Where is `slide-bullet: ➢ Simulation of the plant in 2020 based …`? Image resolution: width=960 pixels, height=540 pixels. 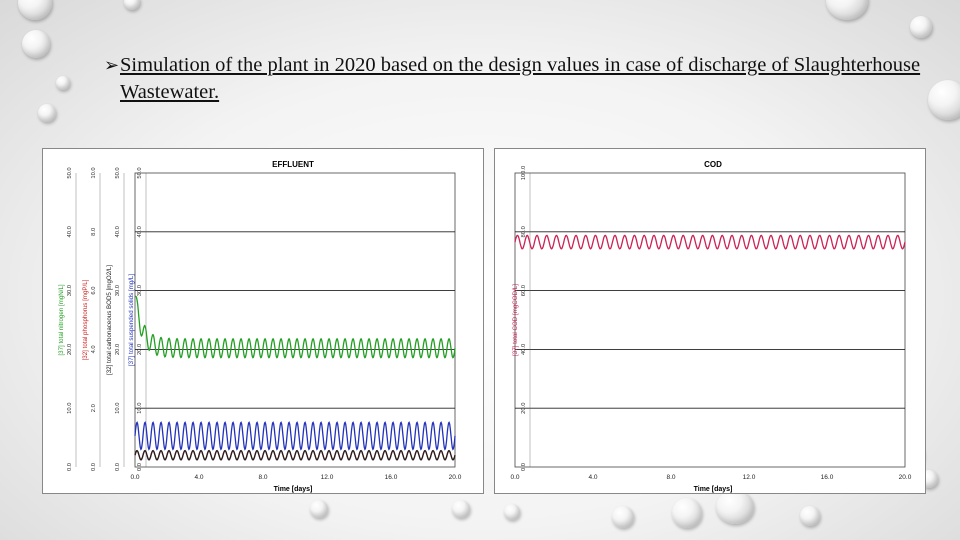 slide-bullet: ➢ Simulation of the plant in 2020 based … is located at coordinates (514, 79).